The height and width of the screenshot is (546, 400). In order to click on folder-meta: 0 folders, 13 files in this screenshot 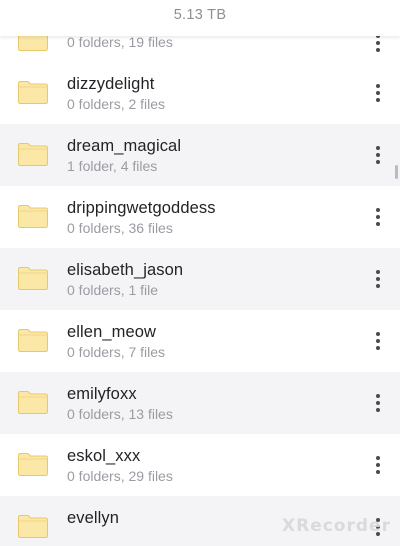, I will do `click(120, 414)`.